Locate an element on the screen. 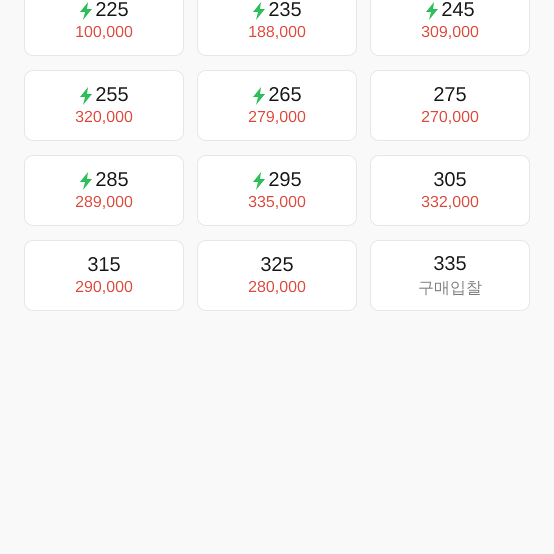 This screenshot has width=554, height=554. price-text: 332,000 is located at coordinates (450, 203).